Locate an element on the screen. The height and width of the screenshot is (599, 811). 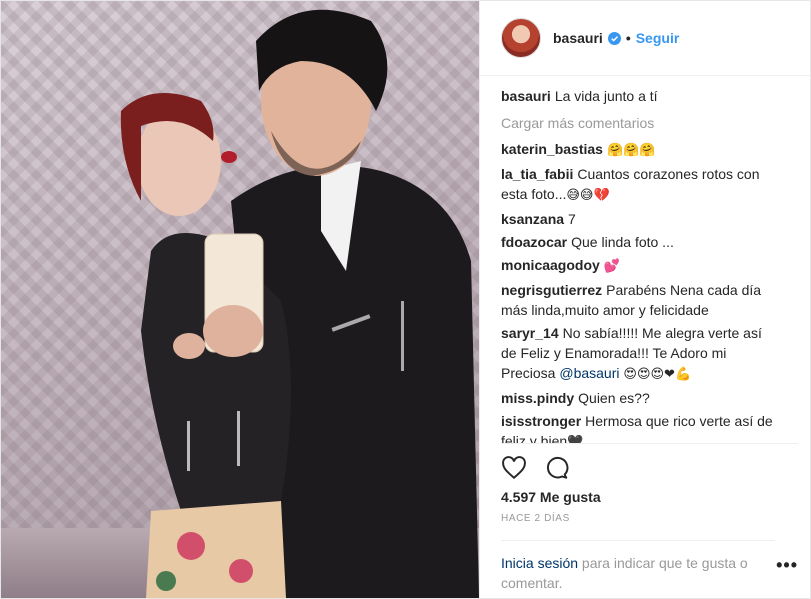
comment-username: ksanzana is located at coordinates (532, 219).